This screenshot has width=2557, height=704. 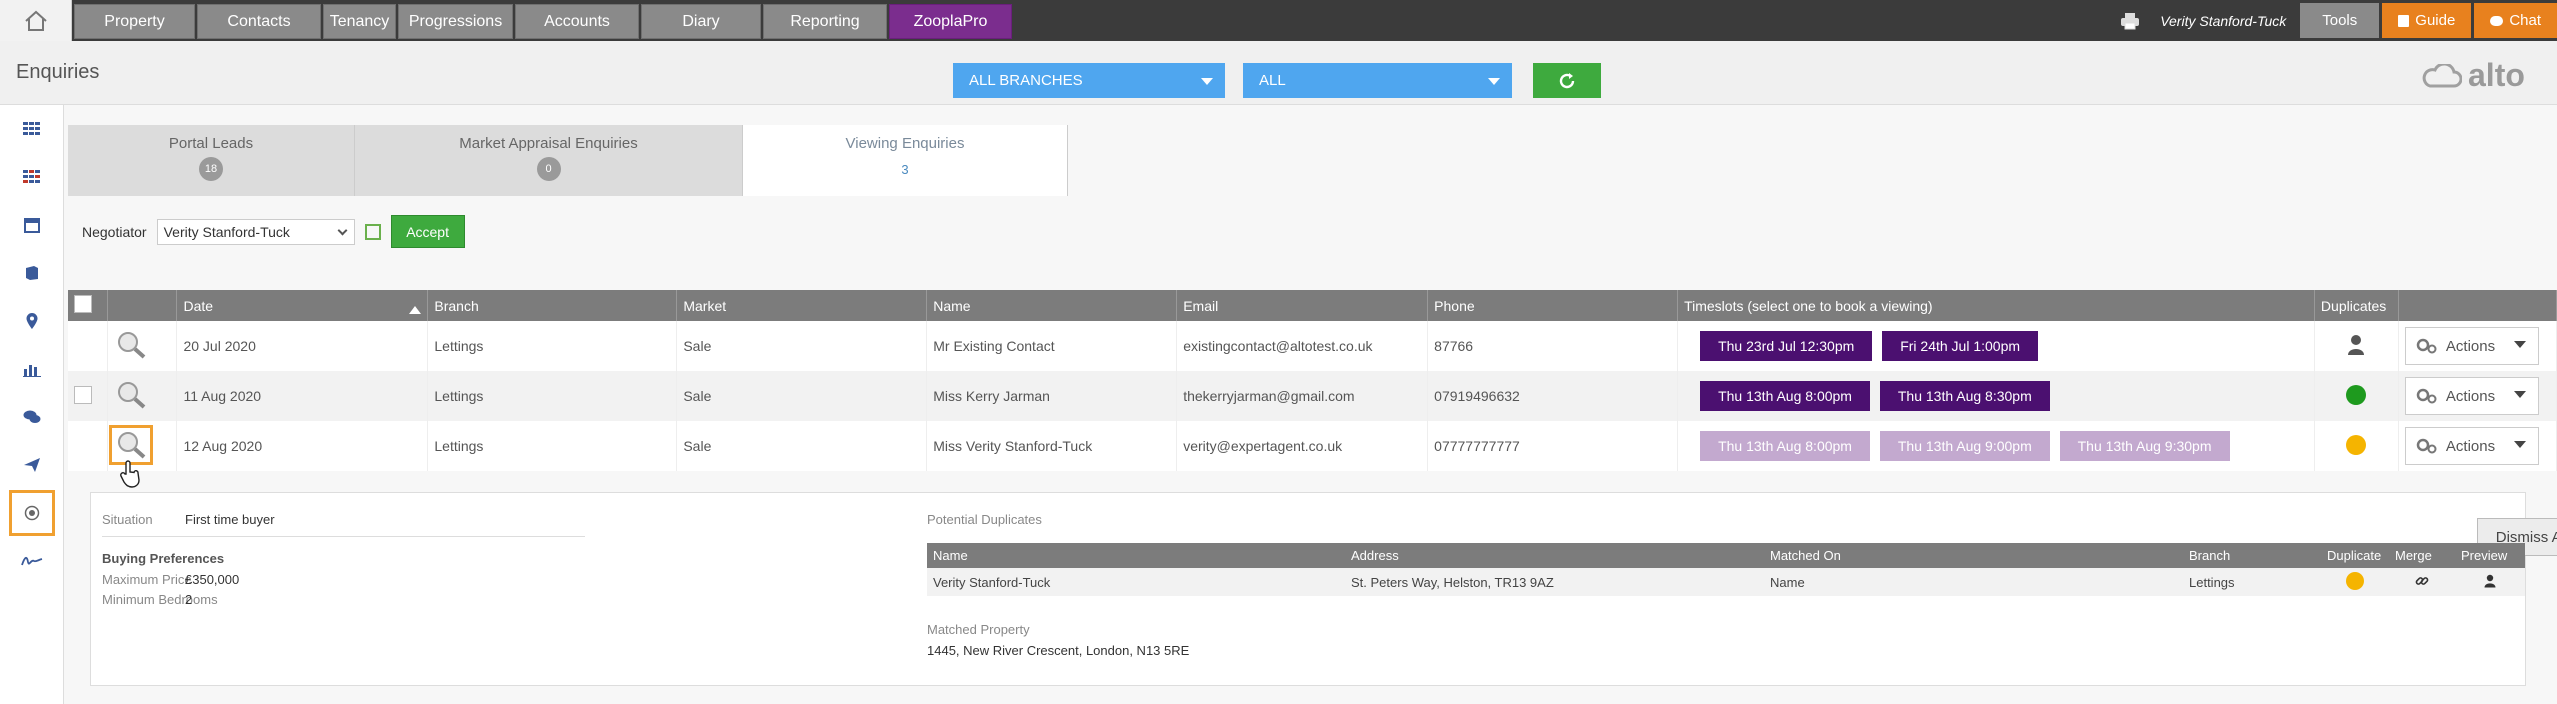 I want to click on branch-header: Branch, so click(x=552, y=305).